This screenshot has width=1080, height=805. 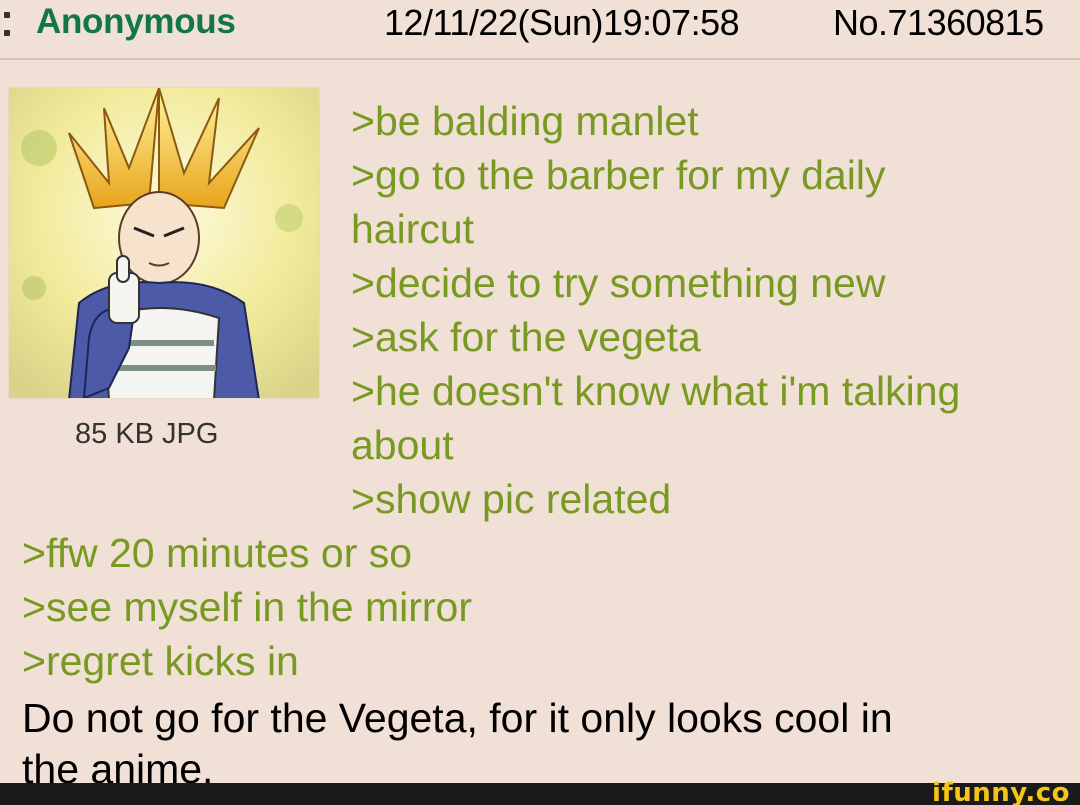 I want to click on file-info: 85 KB JPG, so click(x=146, y=434).